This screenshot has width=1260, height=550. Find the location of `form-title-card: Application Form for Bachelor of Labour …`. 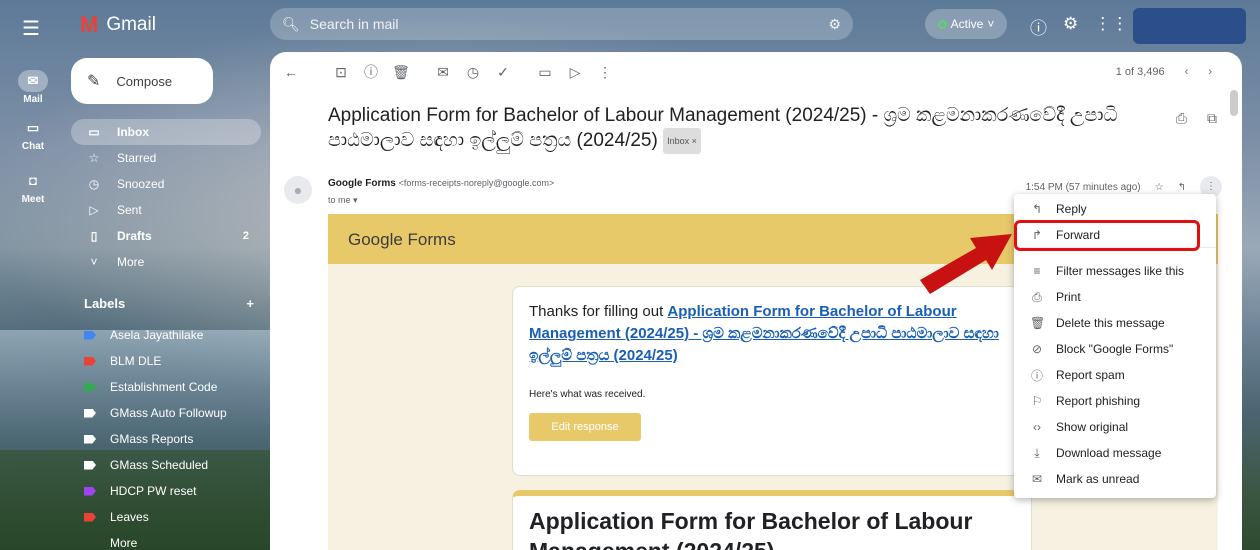

form-title-card: Application Form for Bachelor of Labour … is located at coordinates (772, 520).